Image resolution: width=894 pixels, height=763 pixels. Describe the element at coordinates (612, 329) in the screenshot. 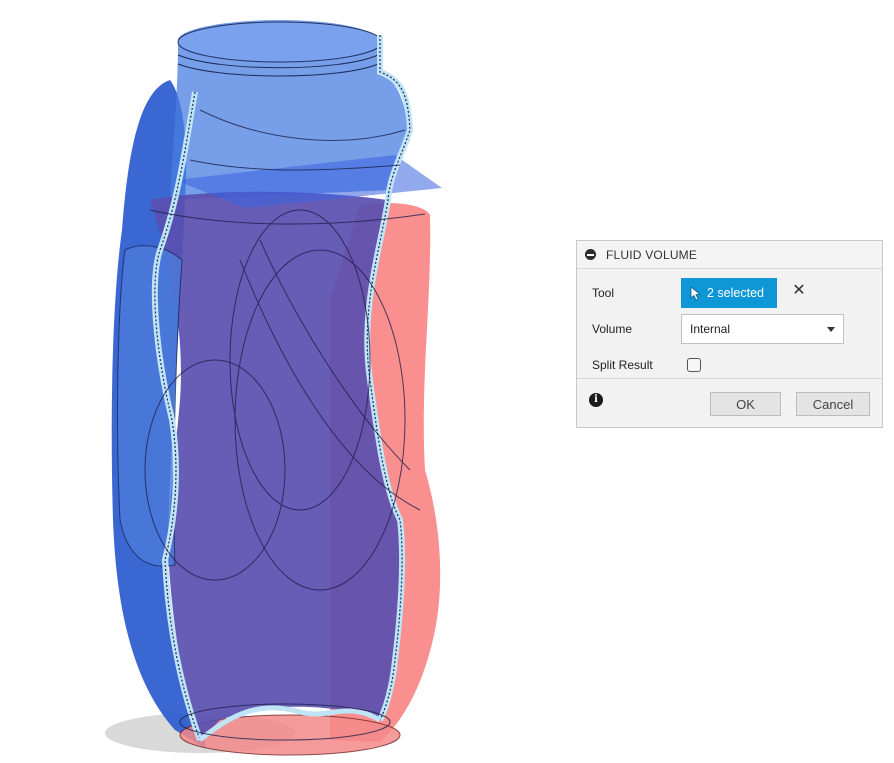

I see `volume-label: Volume` at that location.